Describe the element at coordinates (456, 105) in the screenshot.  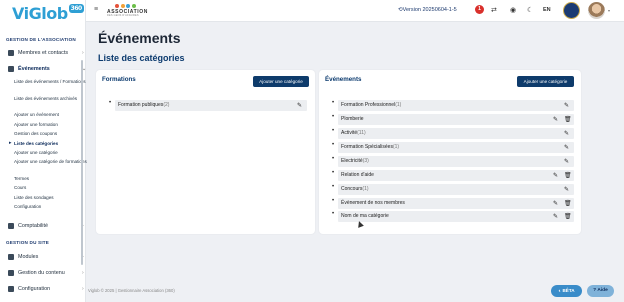
I see `category-row: Formation Professionnel(1) ✎` at that location.